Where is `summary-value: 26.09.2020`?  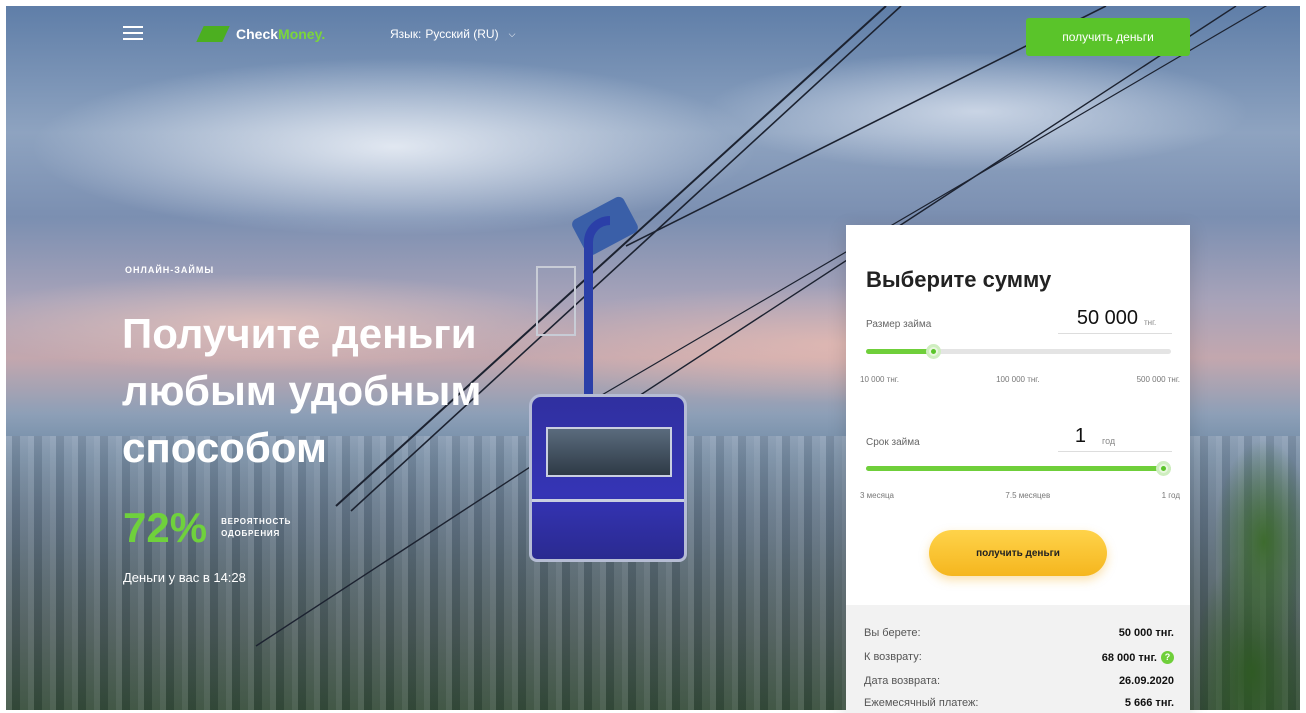 summary-value: 26.09.2020 is located at coordinates (1146, 681).